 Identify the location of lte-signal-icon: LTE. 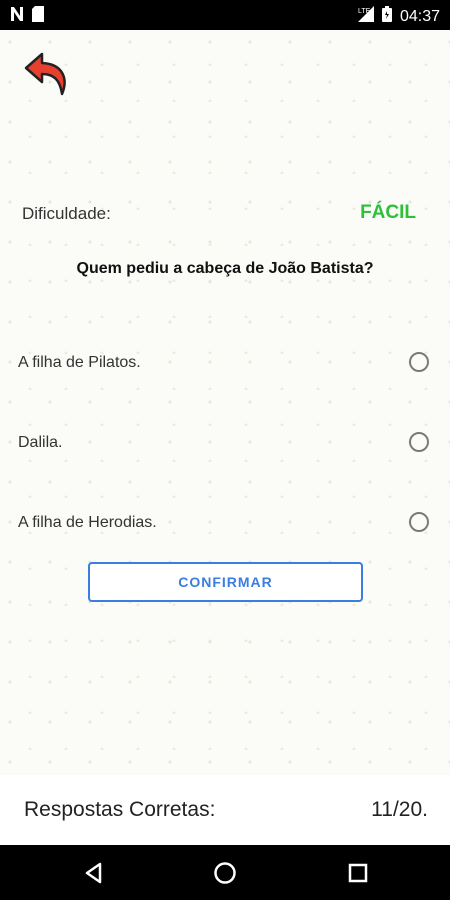
(365, 16).